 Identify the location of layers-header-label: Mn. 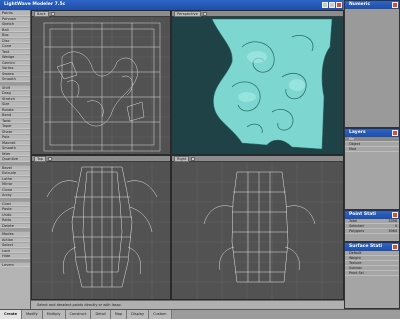
(352, 139).